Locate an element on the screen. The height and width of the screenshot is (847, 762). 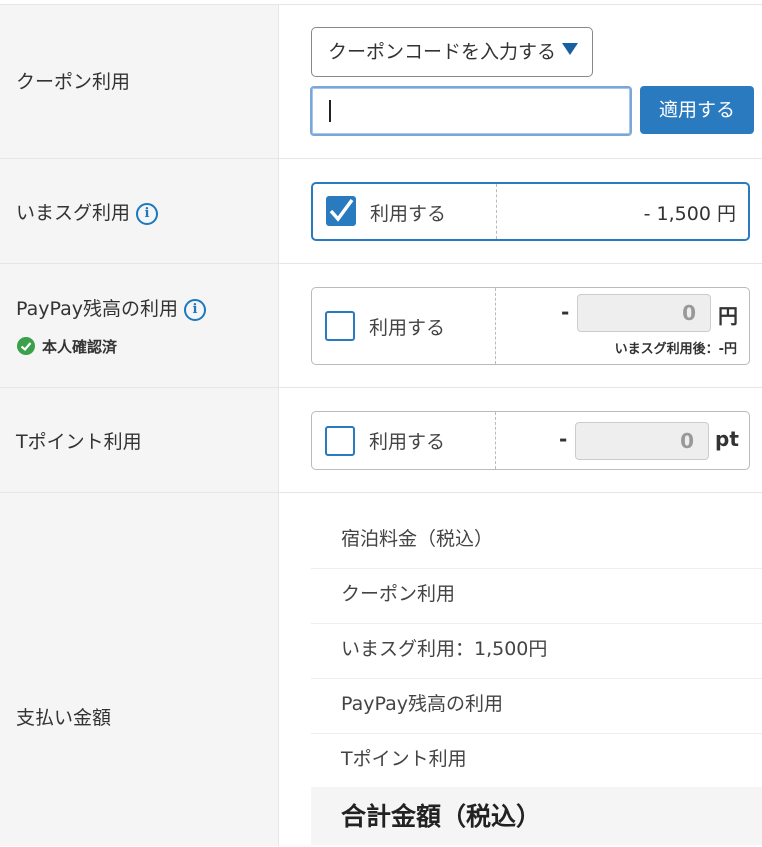
paypay-box: 利用する - 0 円 いまスグ利用後：-円 is located at coordinates (530, 326).